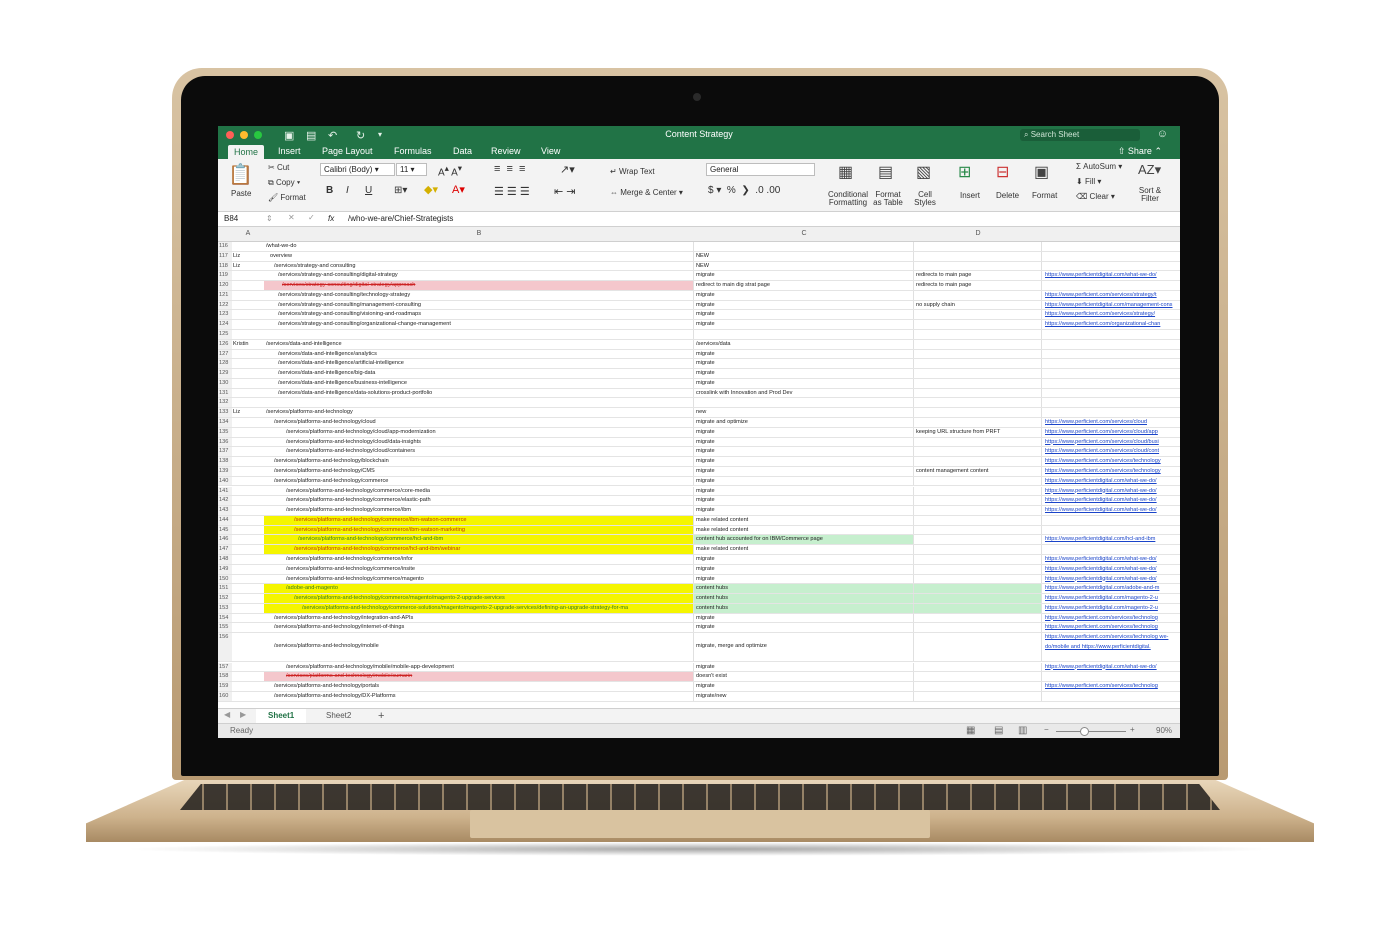 This screenshot has width=1400, height=931. I want to click on sort-filter-button: Sort & Filter, so click(1150, 195).